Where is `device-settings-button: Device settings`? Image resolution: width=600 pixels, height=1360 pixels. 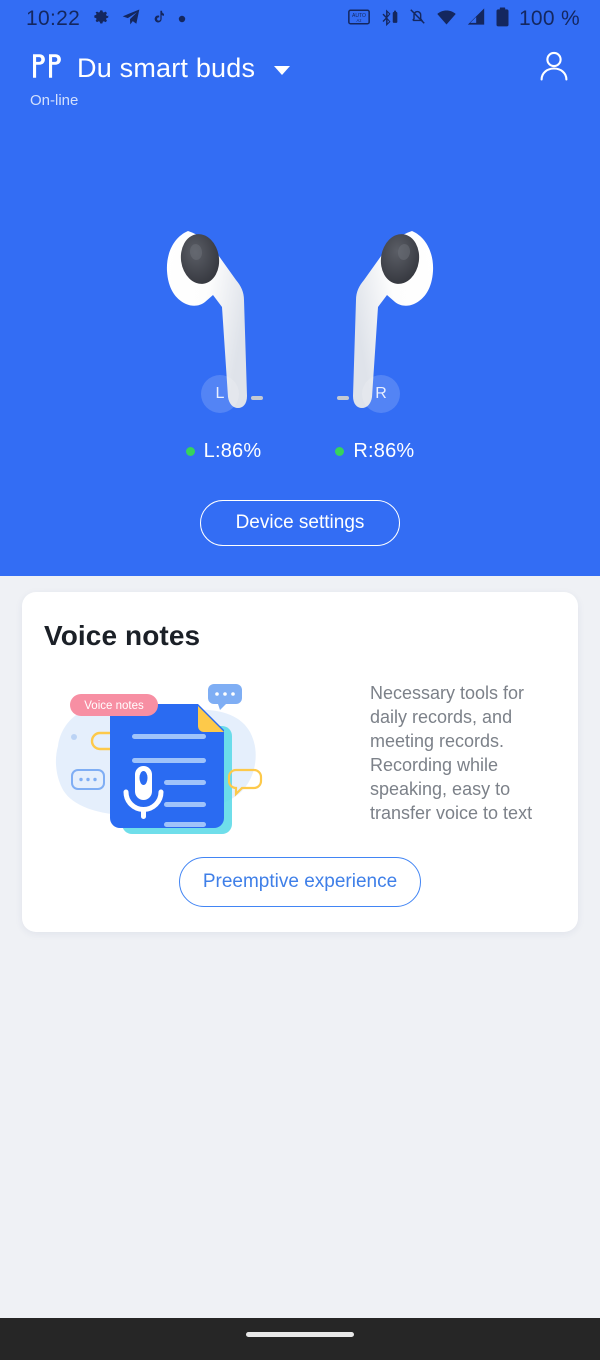 device-settings-button: Device settings is located at coordinates (300, 523).